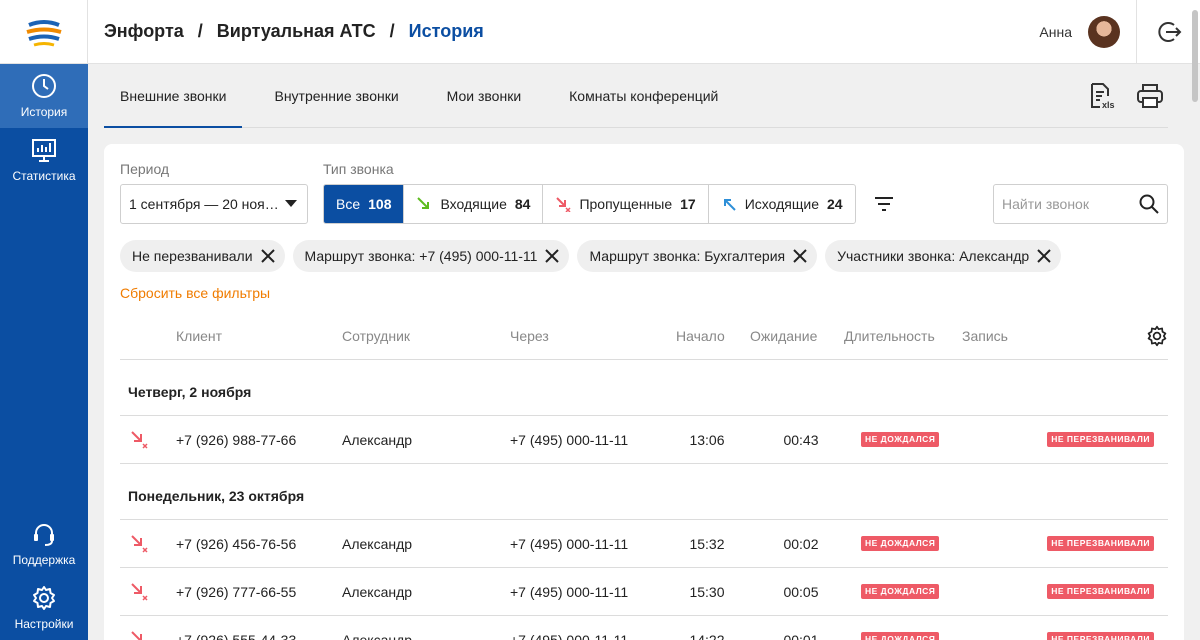 The width and height of the screenshot is (1200, 640). What do you see at coordinates (380, 204) in the screenshot?
I see `segment-count: 108` at bounding box center [380, 204].